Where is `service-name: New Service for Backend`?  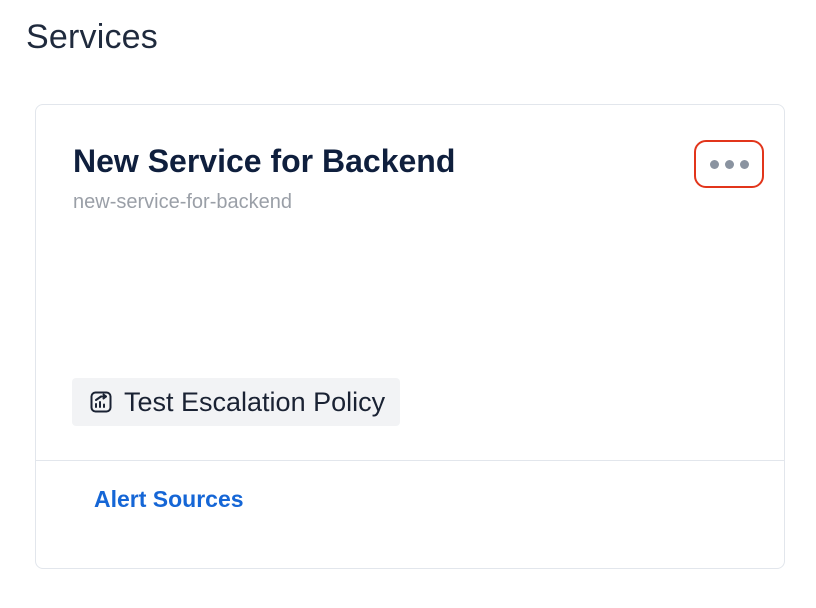
service-name: New Service for Backend is located at coordinates (264, 161).